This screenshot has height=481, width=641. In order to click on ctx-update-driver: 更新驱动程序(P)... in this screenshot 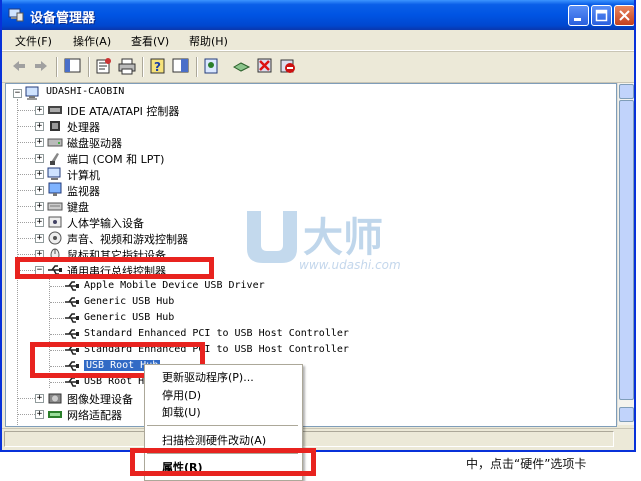, I will do `click(208, 377)`.